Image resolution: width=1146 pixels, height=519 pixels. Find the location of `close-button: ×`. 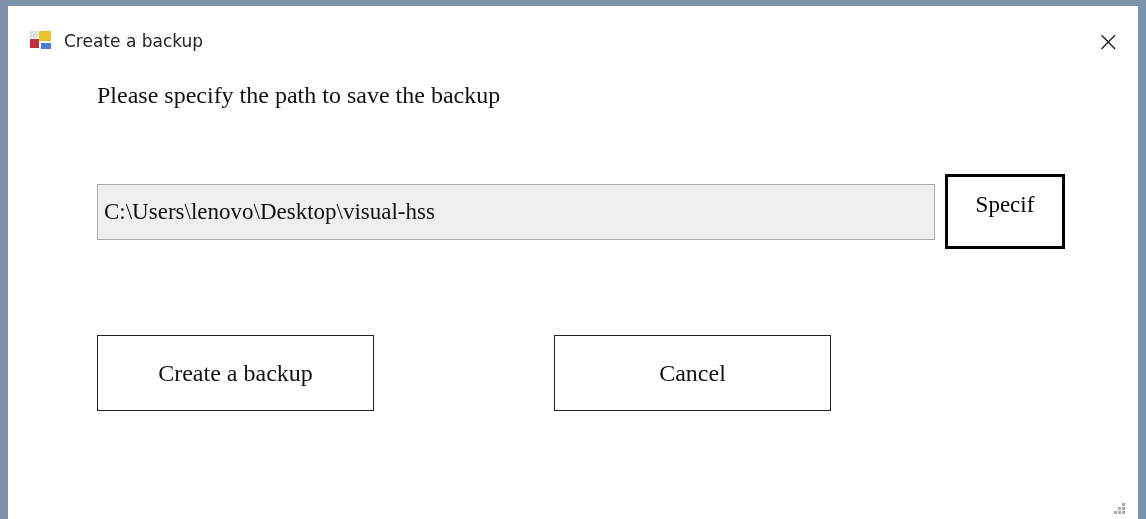

close-button: × is located at coordinates (1108, 41).